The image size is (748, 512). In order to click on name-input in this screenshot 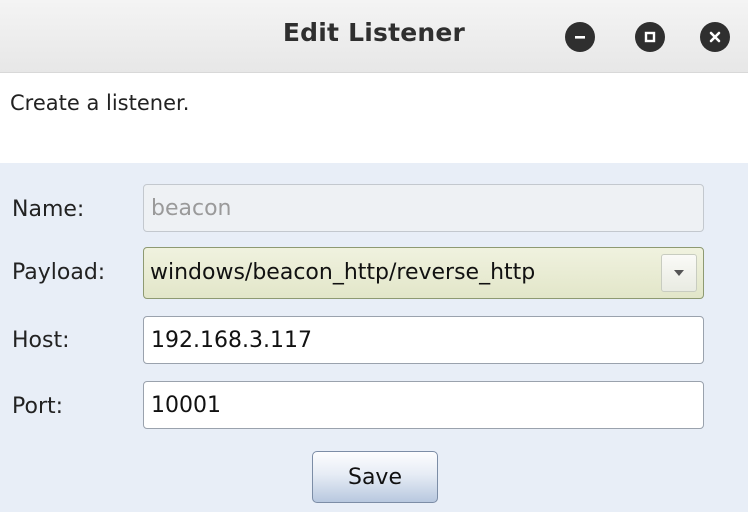, I will do `click(423, 208)`.